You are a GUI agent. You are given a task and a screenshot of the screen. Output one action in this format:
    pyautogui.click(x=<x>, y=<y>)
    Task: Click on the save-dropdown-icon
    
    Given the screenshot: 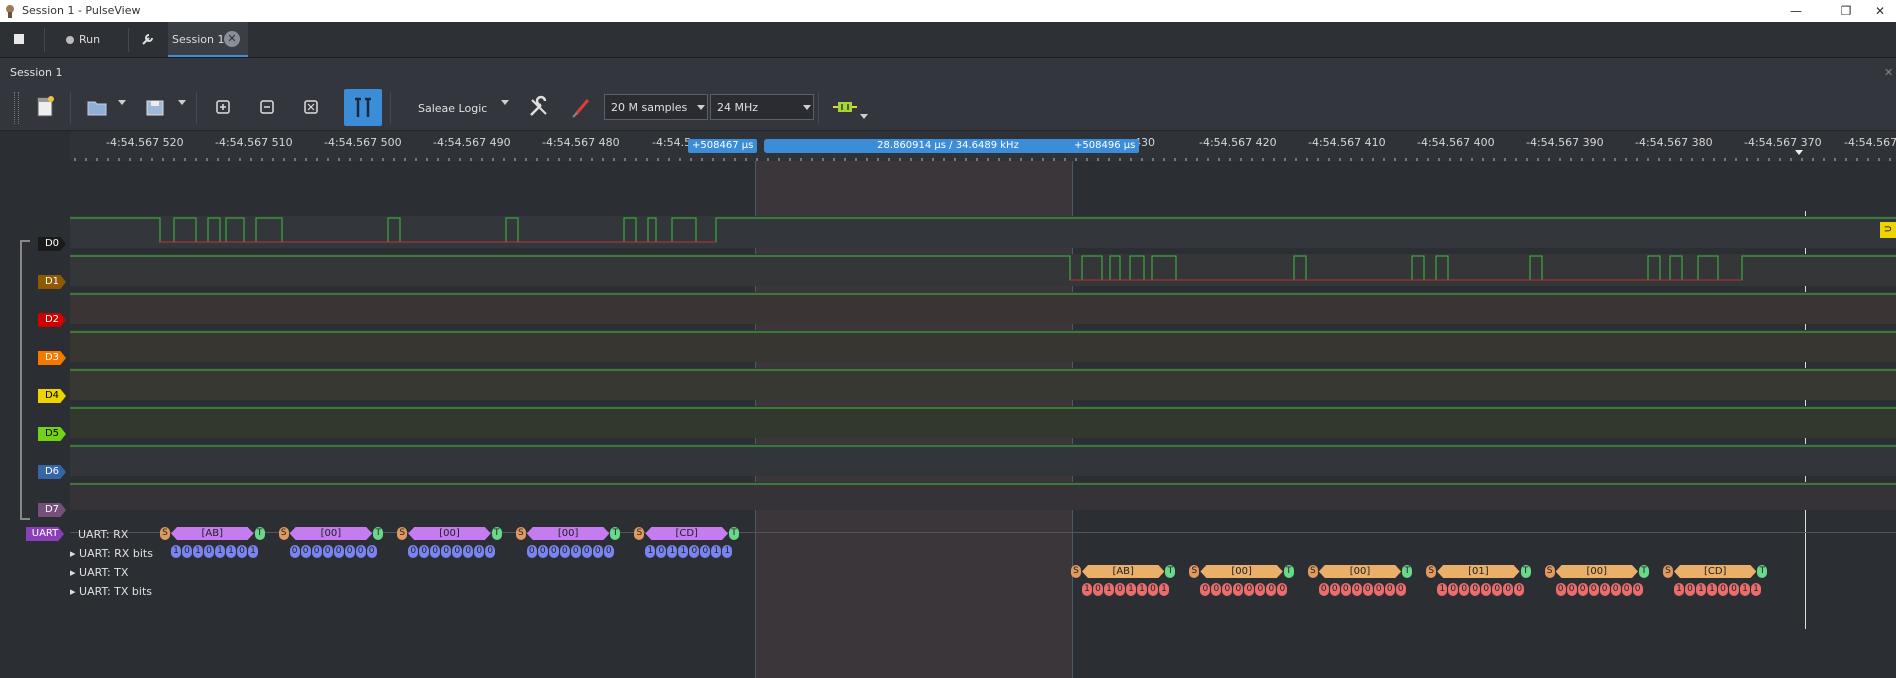 What is the action you would take?
    pyautogui.click(x=182, y=102)
    